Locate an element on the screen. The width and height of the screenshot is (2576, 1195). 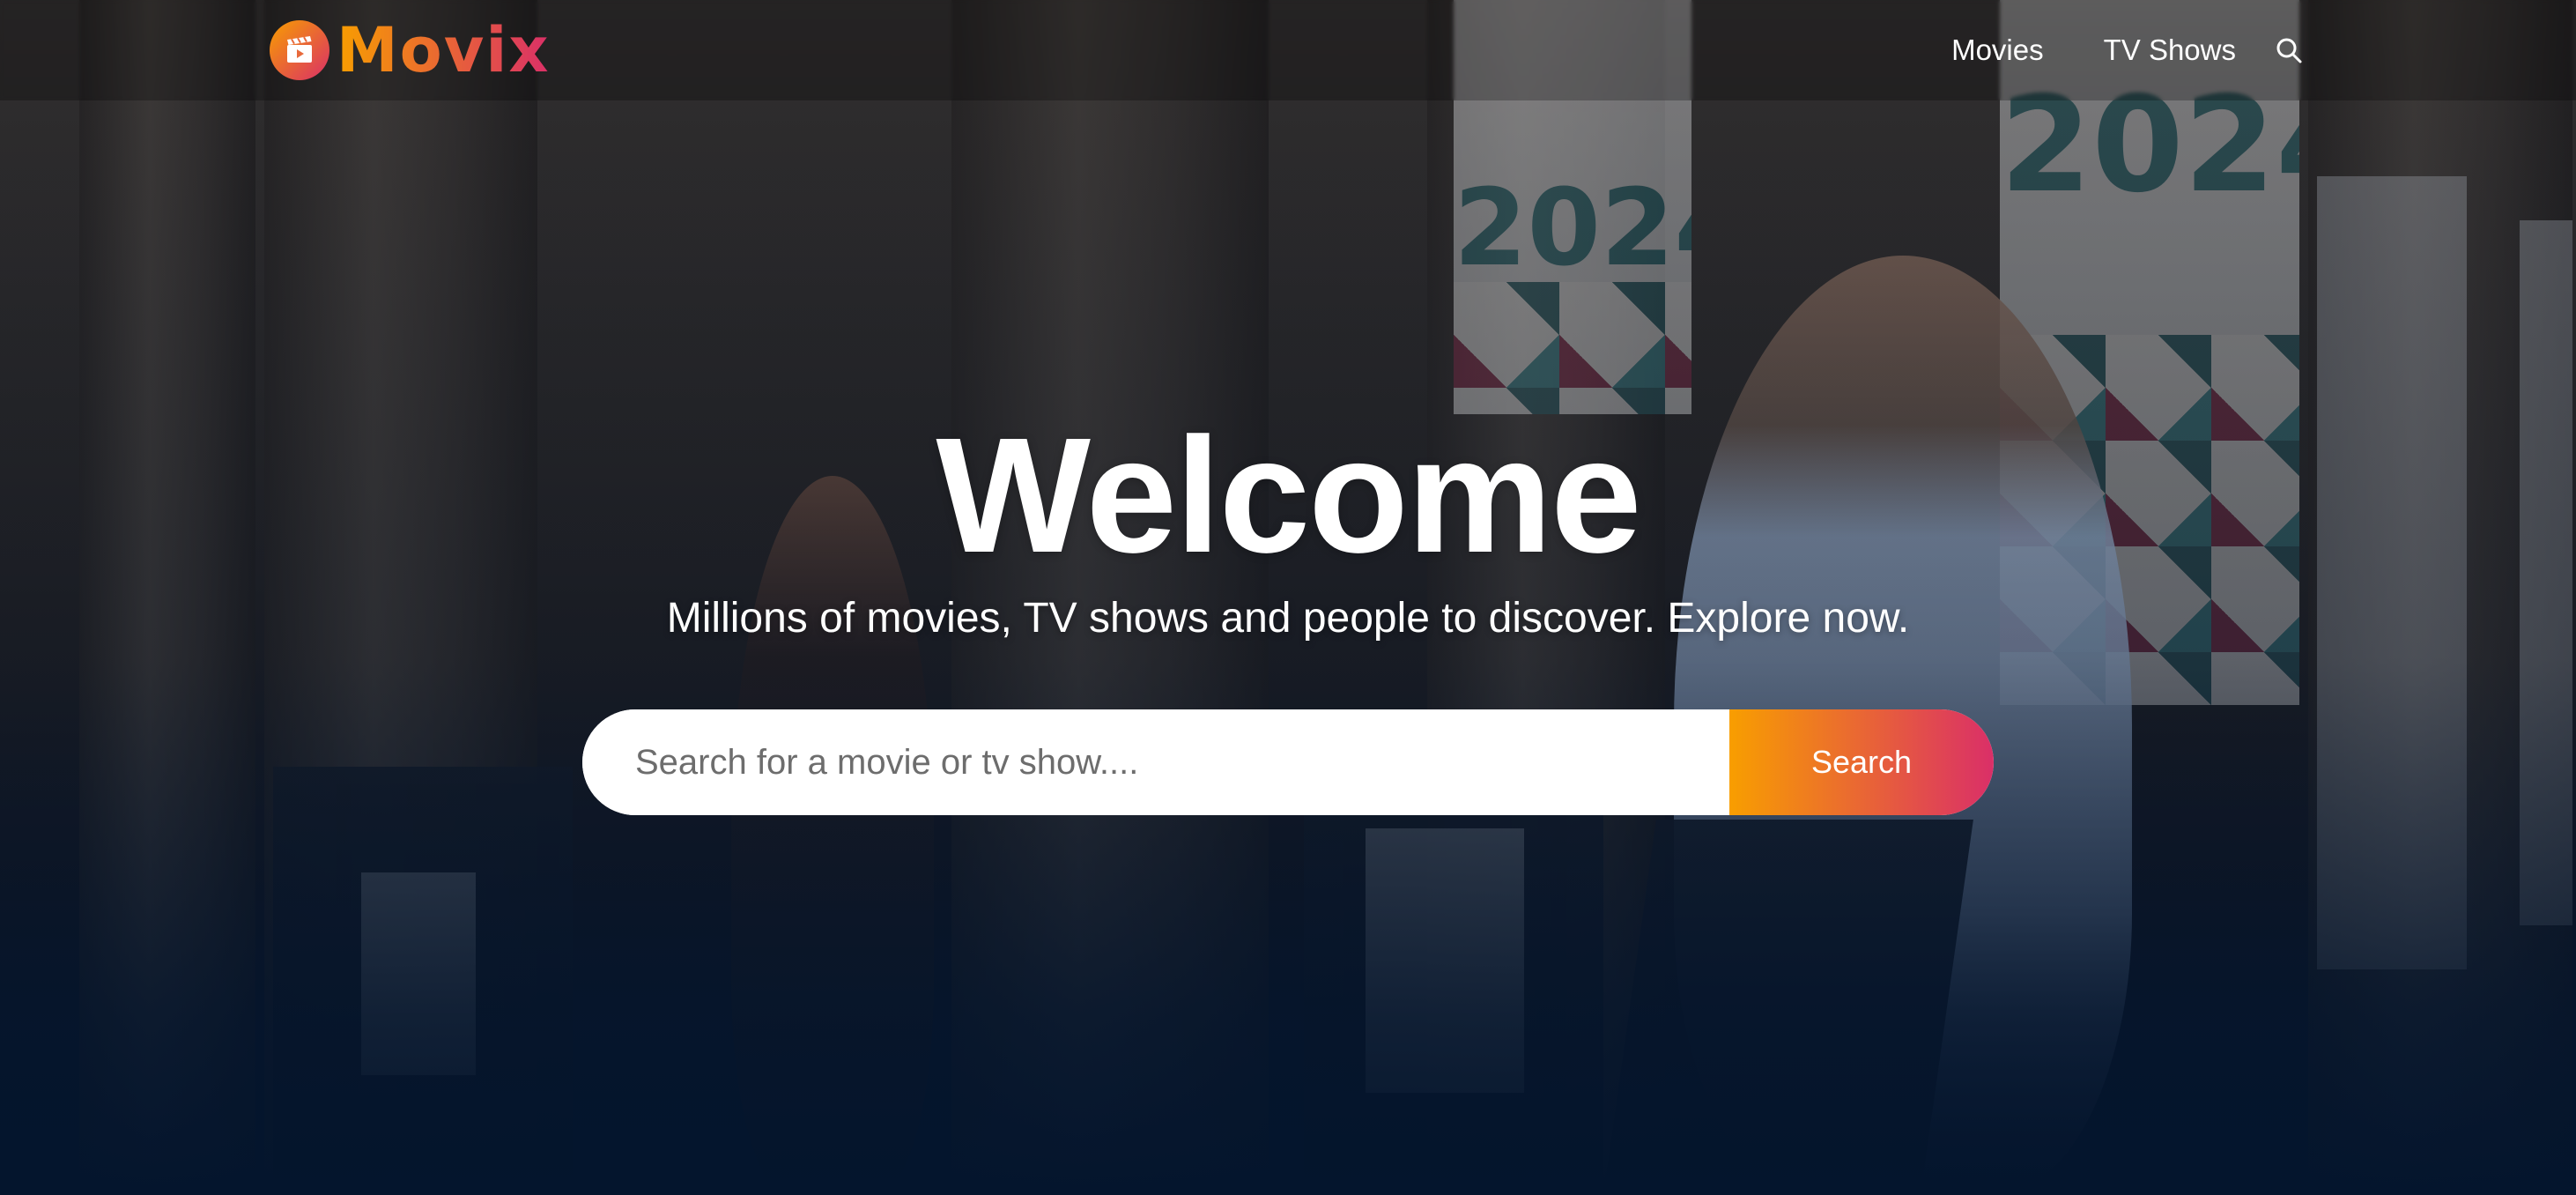
site-header: Movix Movies TV Shows is located at coordinates (1288, 50).